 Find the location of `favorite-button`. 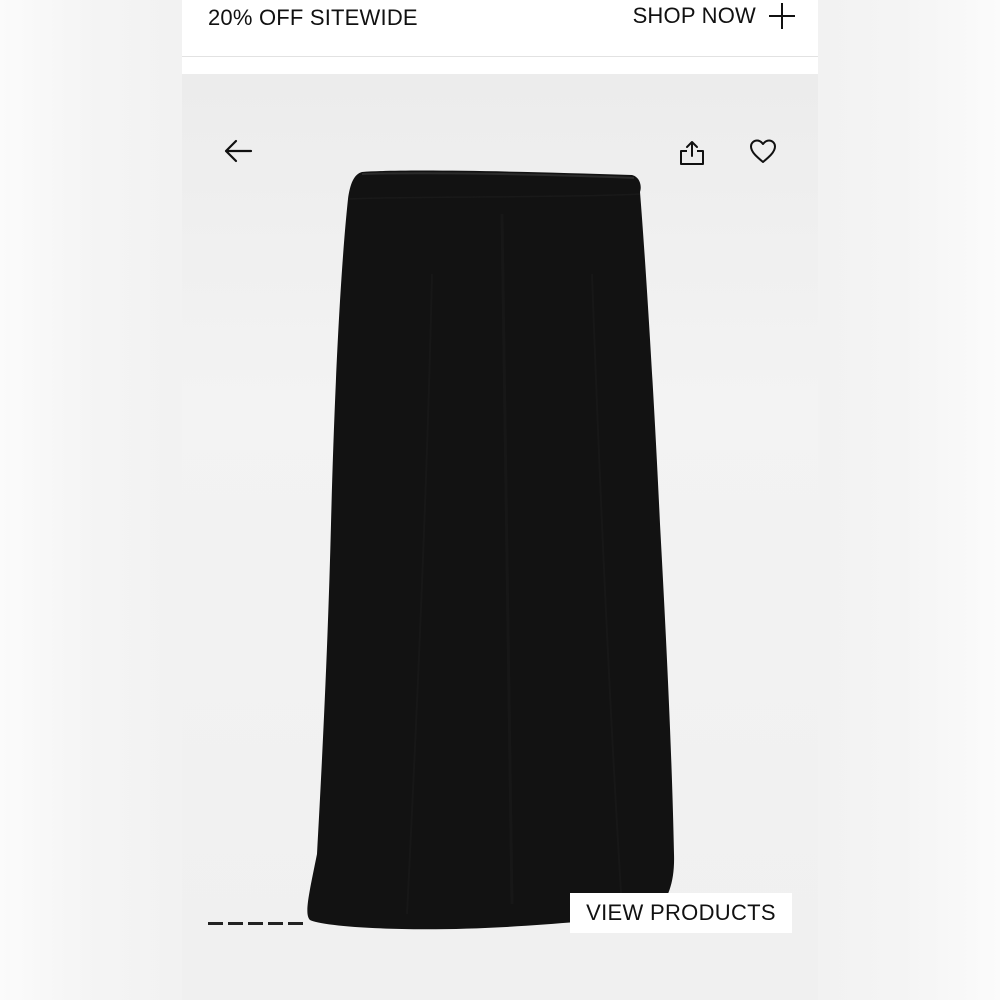

favorite-button is located at coordinates (763, 151).